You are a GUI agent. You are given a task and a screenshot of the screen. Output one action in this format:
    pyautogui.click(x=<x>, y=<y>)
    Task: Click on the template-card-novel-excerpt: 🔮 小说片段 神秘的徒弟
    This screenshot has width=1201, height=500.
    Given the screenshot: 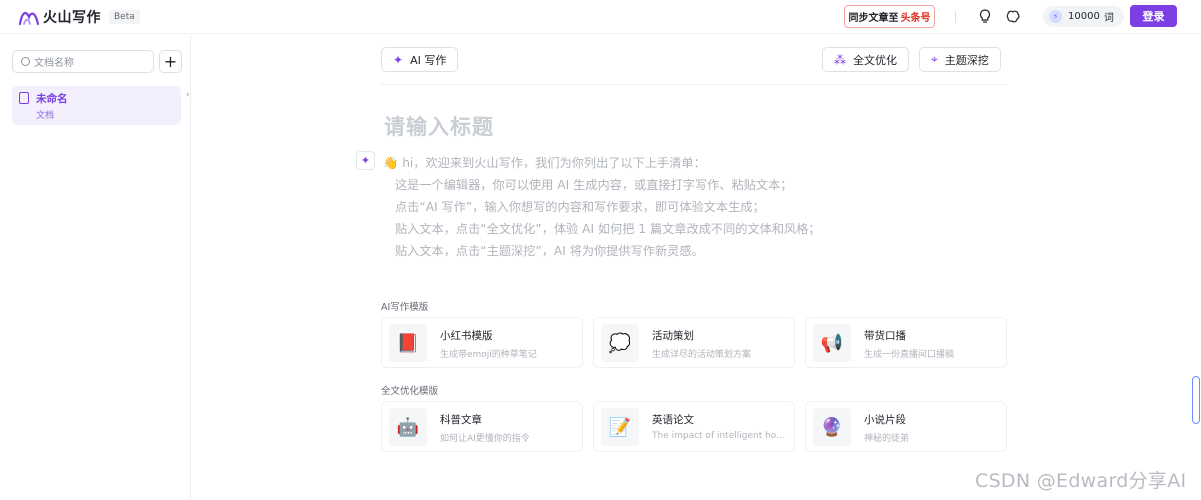 What is the action you would take?
    pyautogui.click(x=906, y=426)
    